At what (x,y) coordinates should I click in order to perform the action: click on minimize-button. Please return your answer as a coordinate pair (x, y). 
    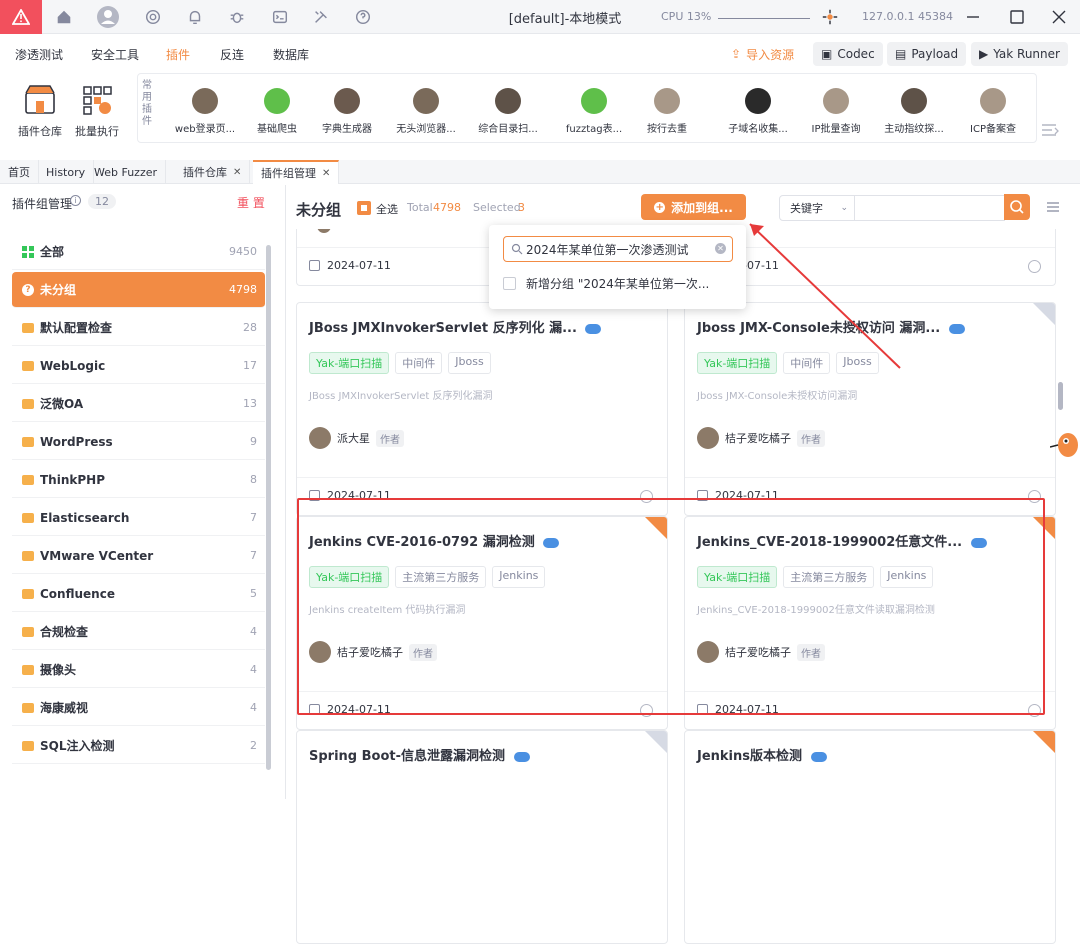
    Looking at the image, I should click on (973, 17).